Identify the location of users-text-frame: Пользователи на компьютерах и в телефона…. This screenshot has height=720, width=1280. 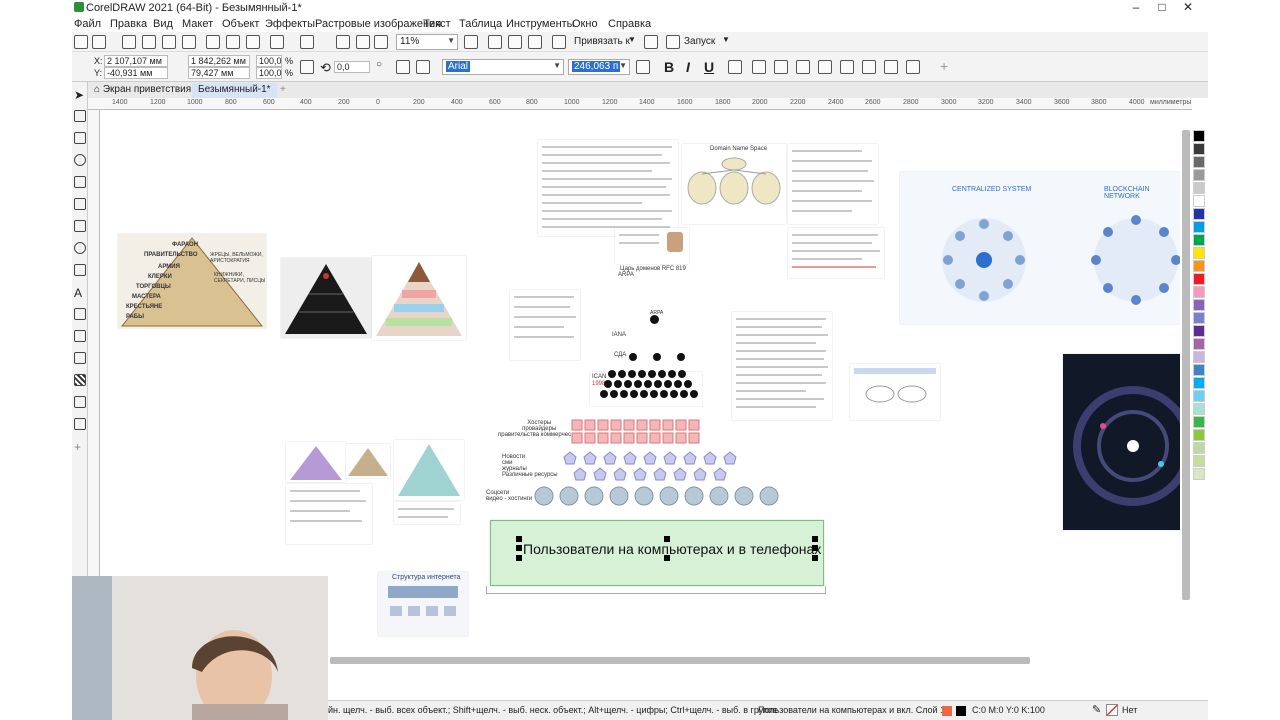
(657, 553).